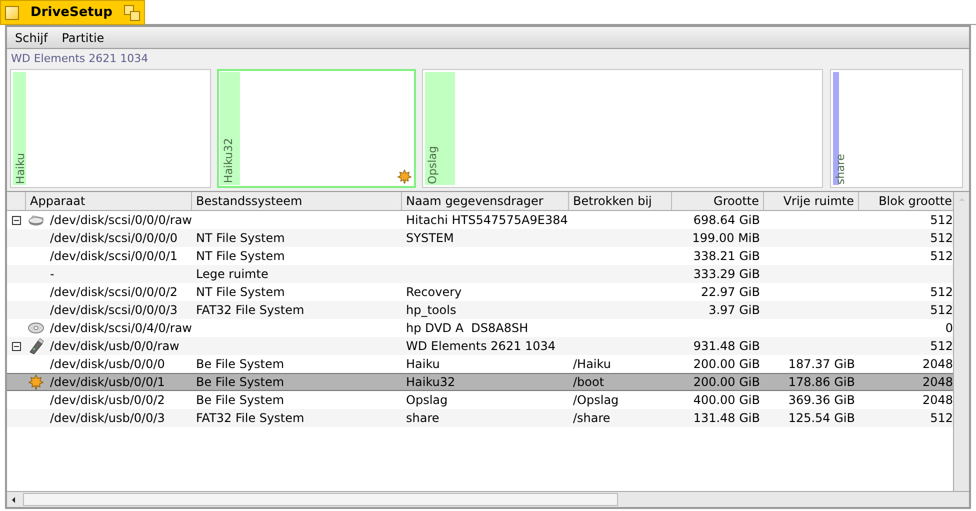  Describe the element at coordinates (427, 400) in the screenshot. I see `table-cell-text: Opslag` at that location.